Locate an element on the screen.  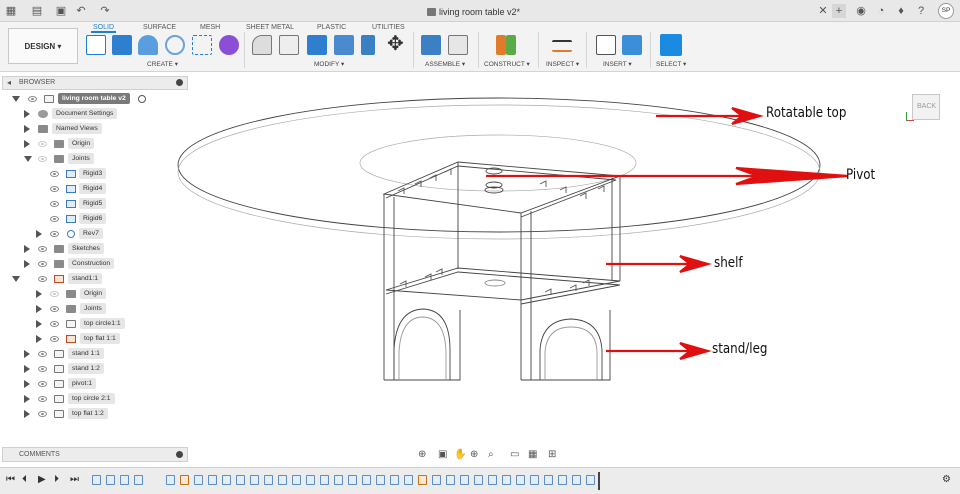
navigation-bar: ⊕ ▣ ✋ ⊕ ⌕ ▭ ▦ ⊞ is located at coordinates (489, 455).